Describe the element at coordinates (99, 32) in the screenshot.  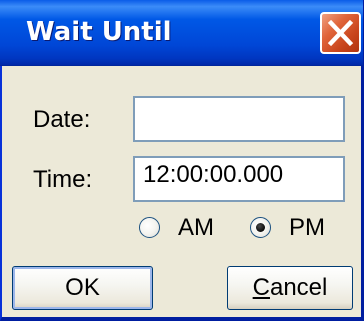
I see `window-title: Wait Until` at that location.